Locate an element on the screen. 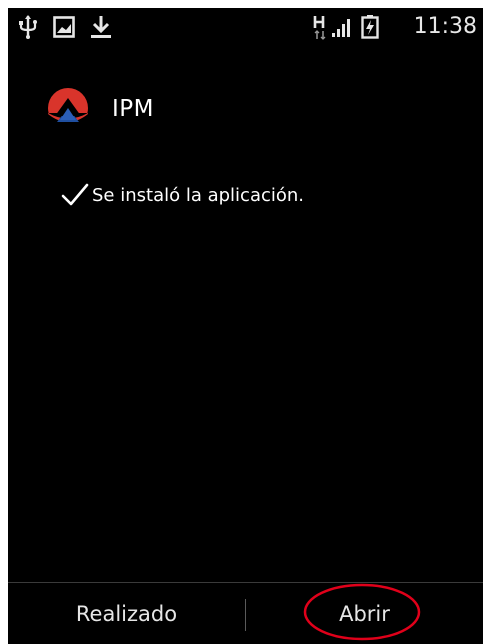 The height and width of the screenshot is (644, 483). done-button: Realizado is located at coordinates (126, 613).